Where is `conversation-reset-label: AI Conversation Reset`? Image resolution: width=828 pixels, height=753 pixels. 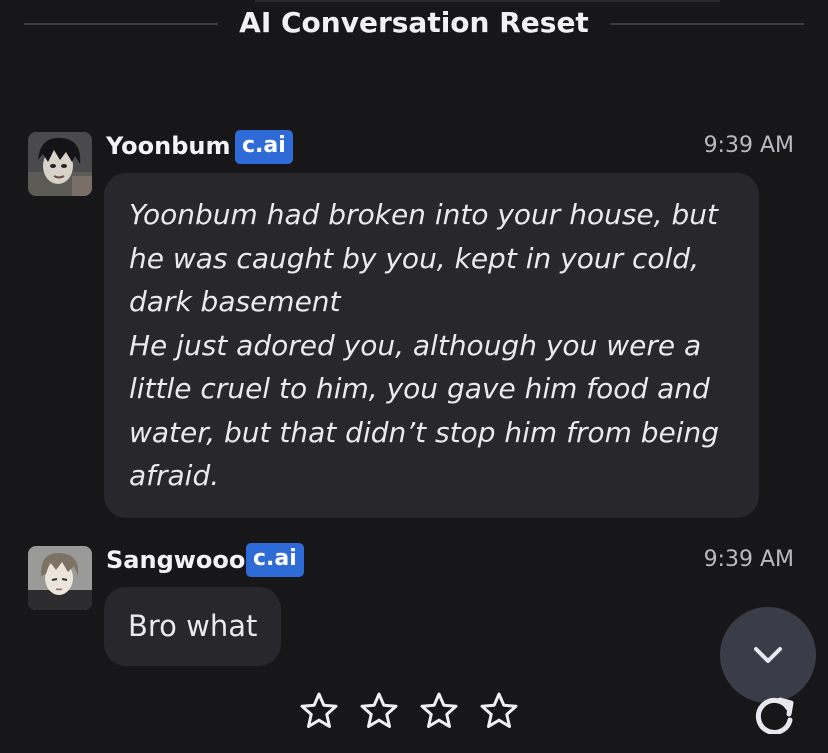 conversation-reset-label: AI Conversation Reset is located at coordinates (414, 22).